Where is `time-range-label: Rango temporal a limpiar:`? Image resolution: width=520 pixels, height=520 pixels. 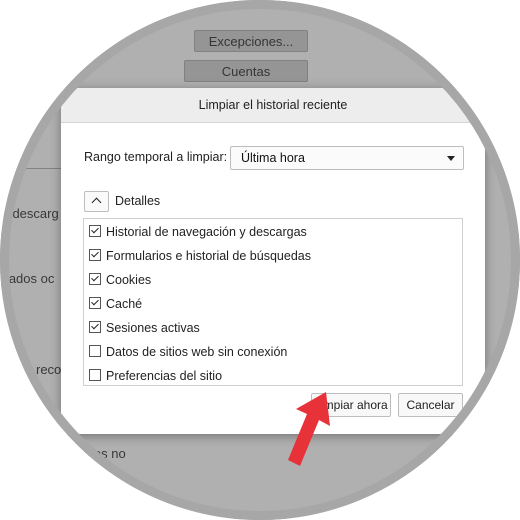
time-range-label: Rango temporal a limpiar: is located at coordinates (156, 157).